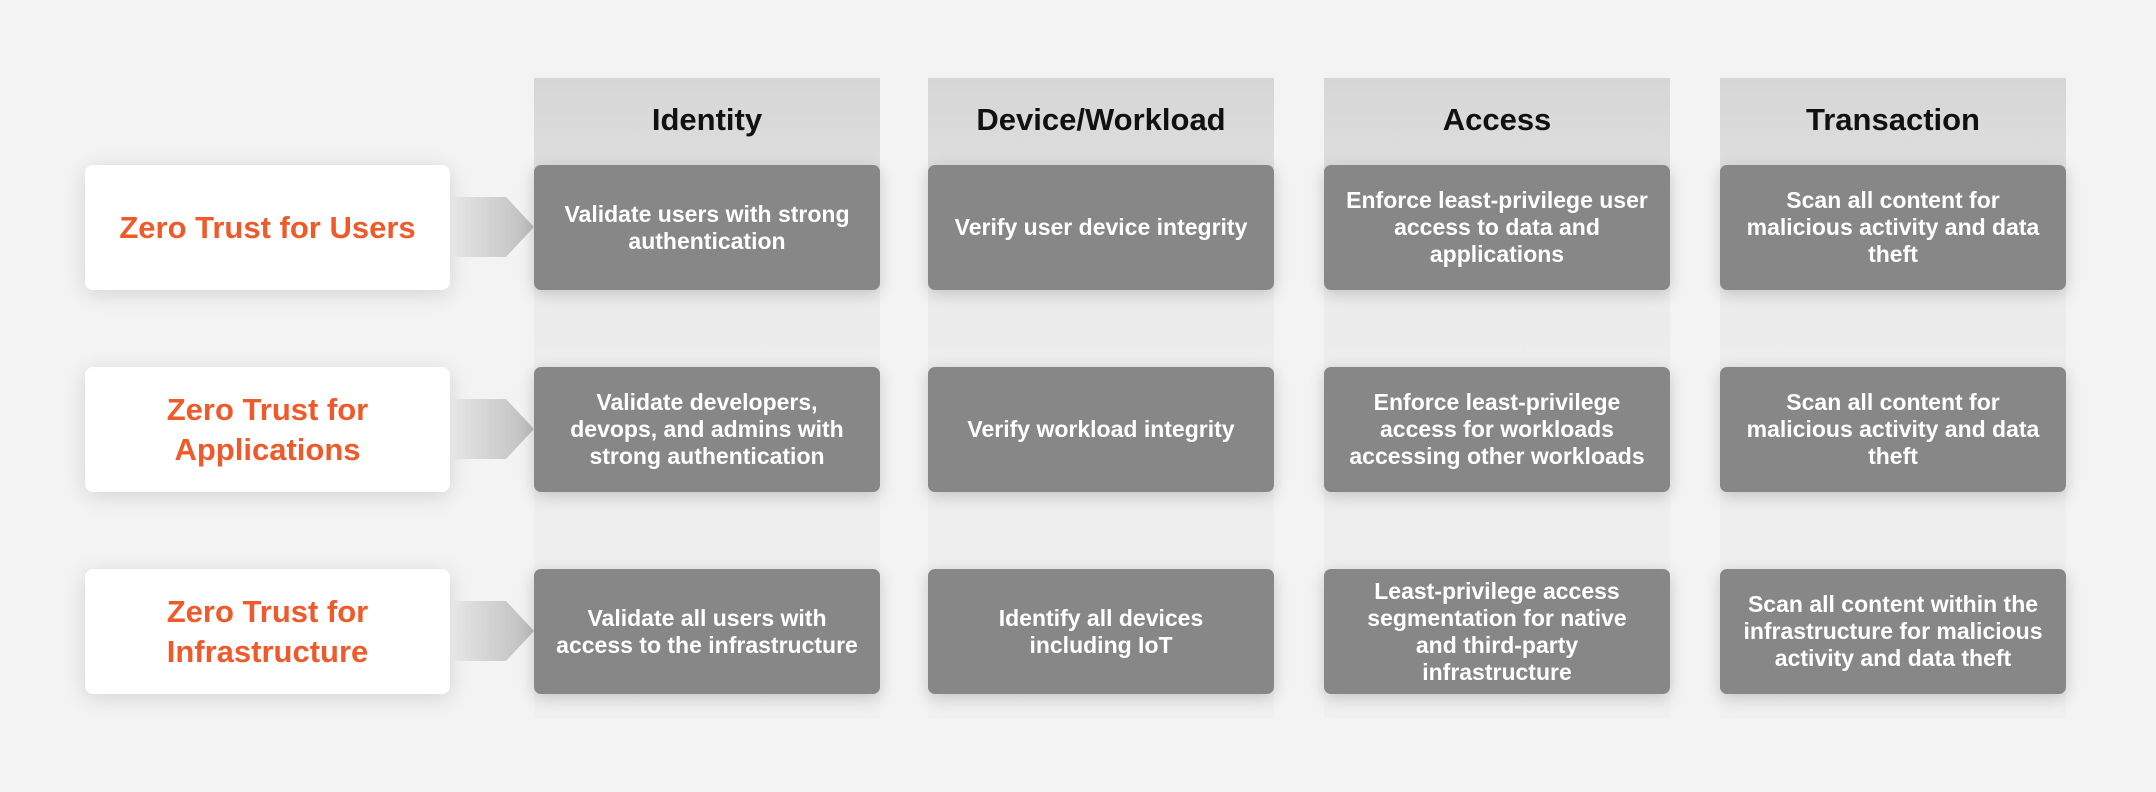  What do you see at coordinates (1101, 429) in the screenshot?
I see `matrix-cell: Verify workload integrity` at bounding box center [1101, 429].